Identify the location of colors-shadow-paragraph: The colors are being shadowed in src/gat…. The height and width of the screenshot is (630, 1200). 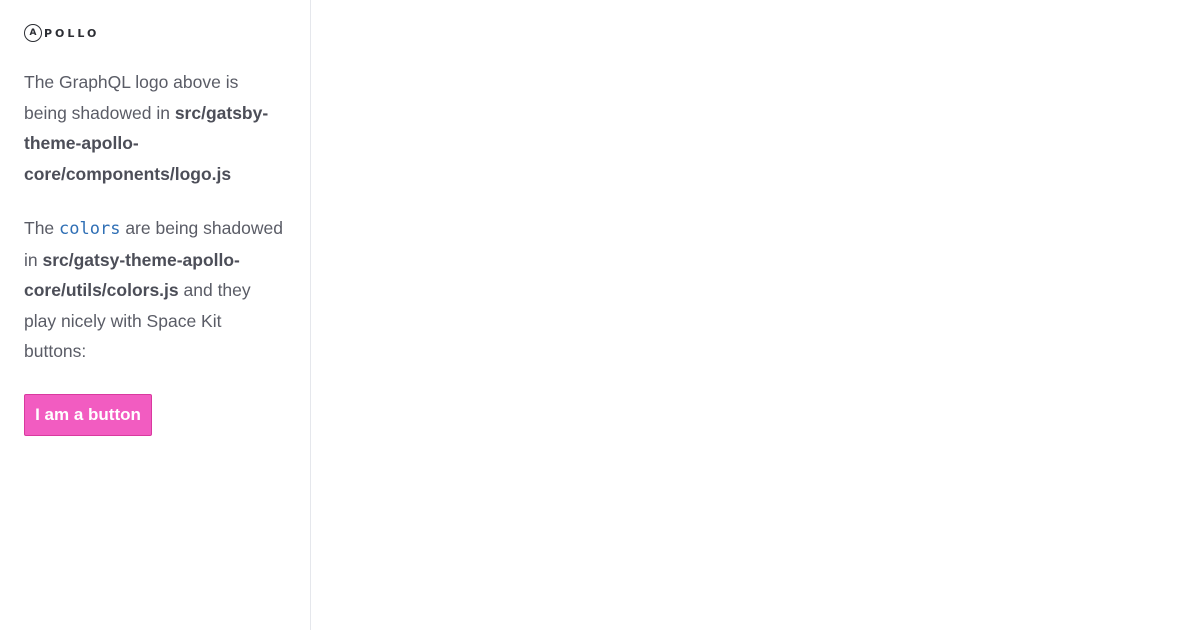
(155, 290).